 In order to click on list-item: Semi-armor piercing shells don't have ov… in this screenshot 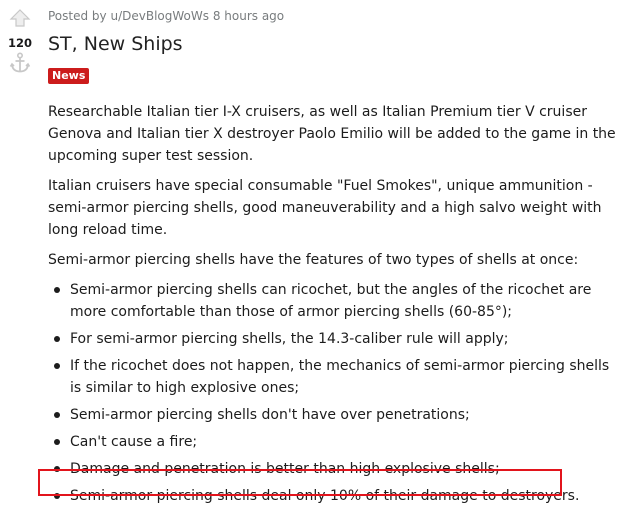, I will do `click(332, 415)`.